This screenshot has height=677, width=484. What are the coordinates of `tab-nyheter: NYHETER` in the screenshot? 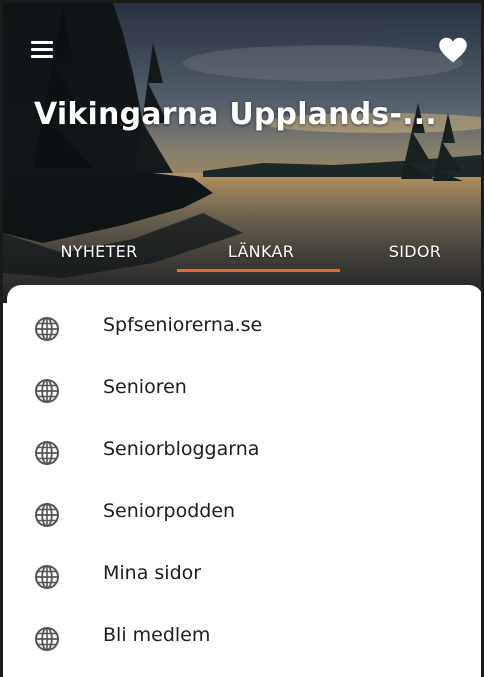 It's located at (99, 255).